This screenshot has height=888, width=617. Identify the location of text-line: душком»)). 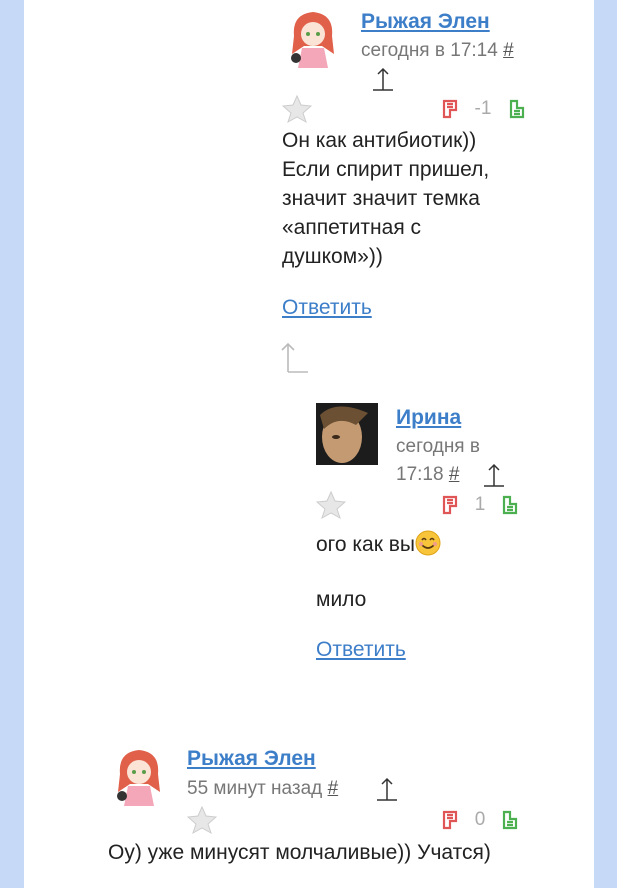
(332, 256).